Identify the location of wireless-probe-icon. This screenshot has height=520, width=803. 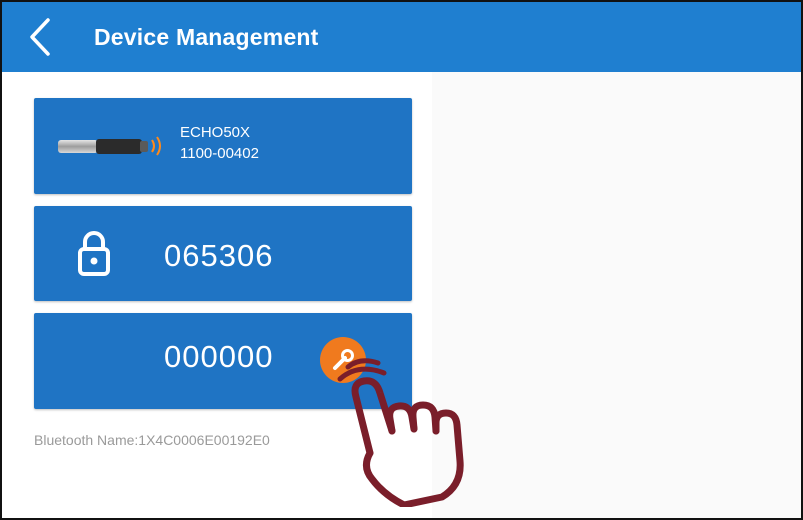
(109, 146).